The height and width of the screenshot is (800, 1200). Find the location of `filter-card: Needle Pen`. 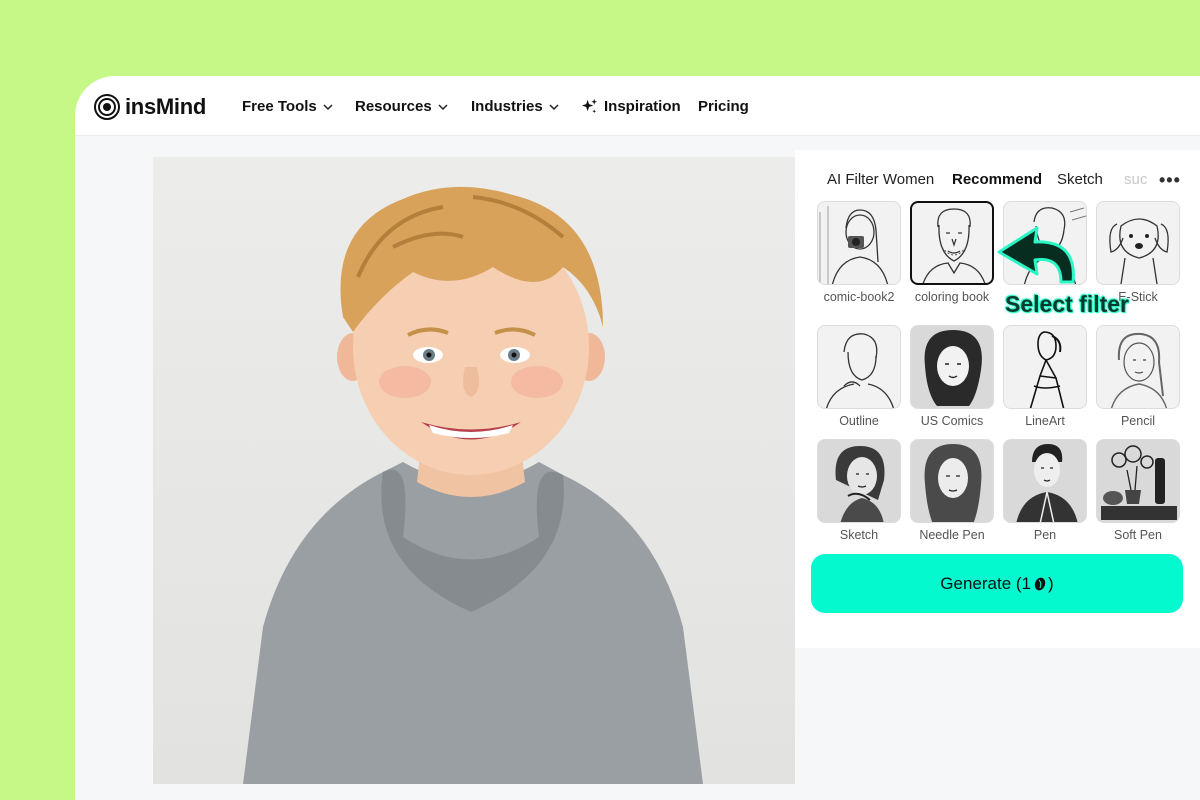

filter-card: Needle Pen is located at coordinates (952, 490).